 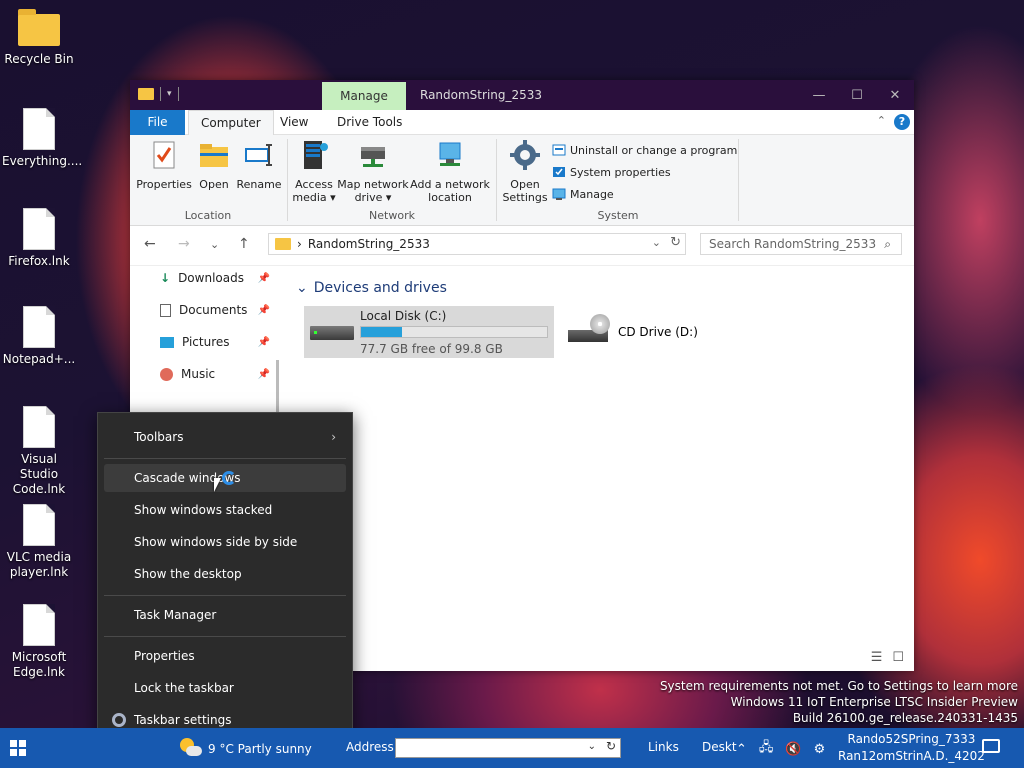 What do you see at coordinates (766, 749) in the screenshot?
I see `network-icon: 🖧` at bounding box center [766, 749].